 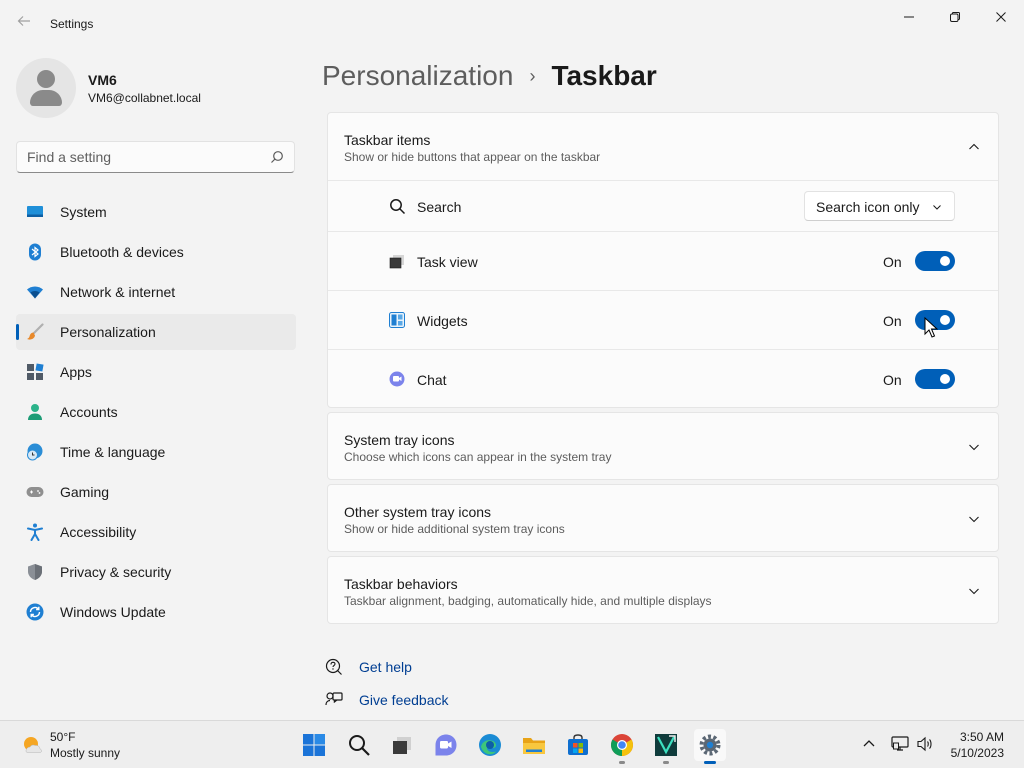 What do you see at coordinates (113, 612) in the screenshot?
I see `sidebar-item-label: Windows Update` at bounding box center [113, 612].